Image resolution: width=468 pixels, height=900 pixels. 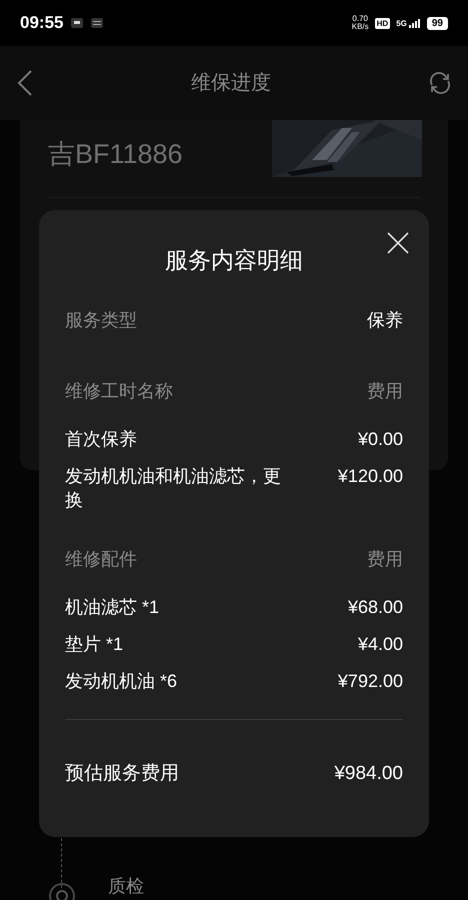 I want to click on signal-icon, so click(x=414, y=23).